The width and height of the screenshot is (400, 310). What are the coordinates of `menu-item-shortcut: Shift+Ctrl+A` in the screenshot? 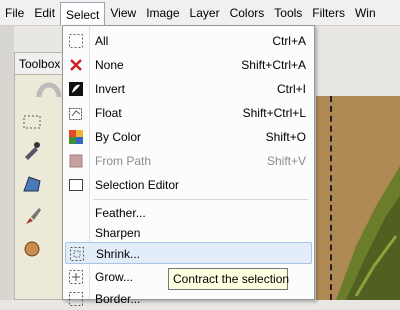 It's located at (273, 65).